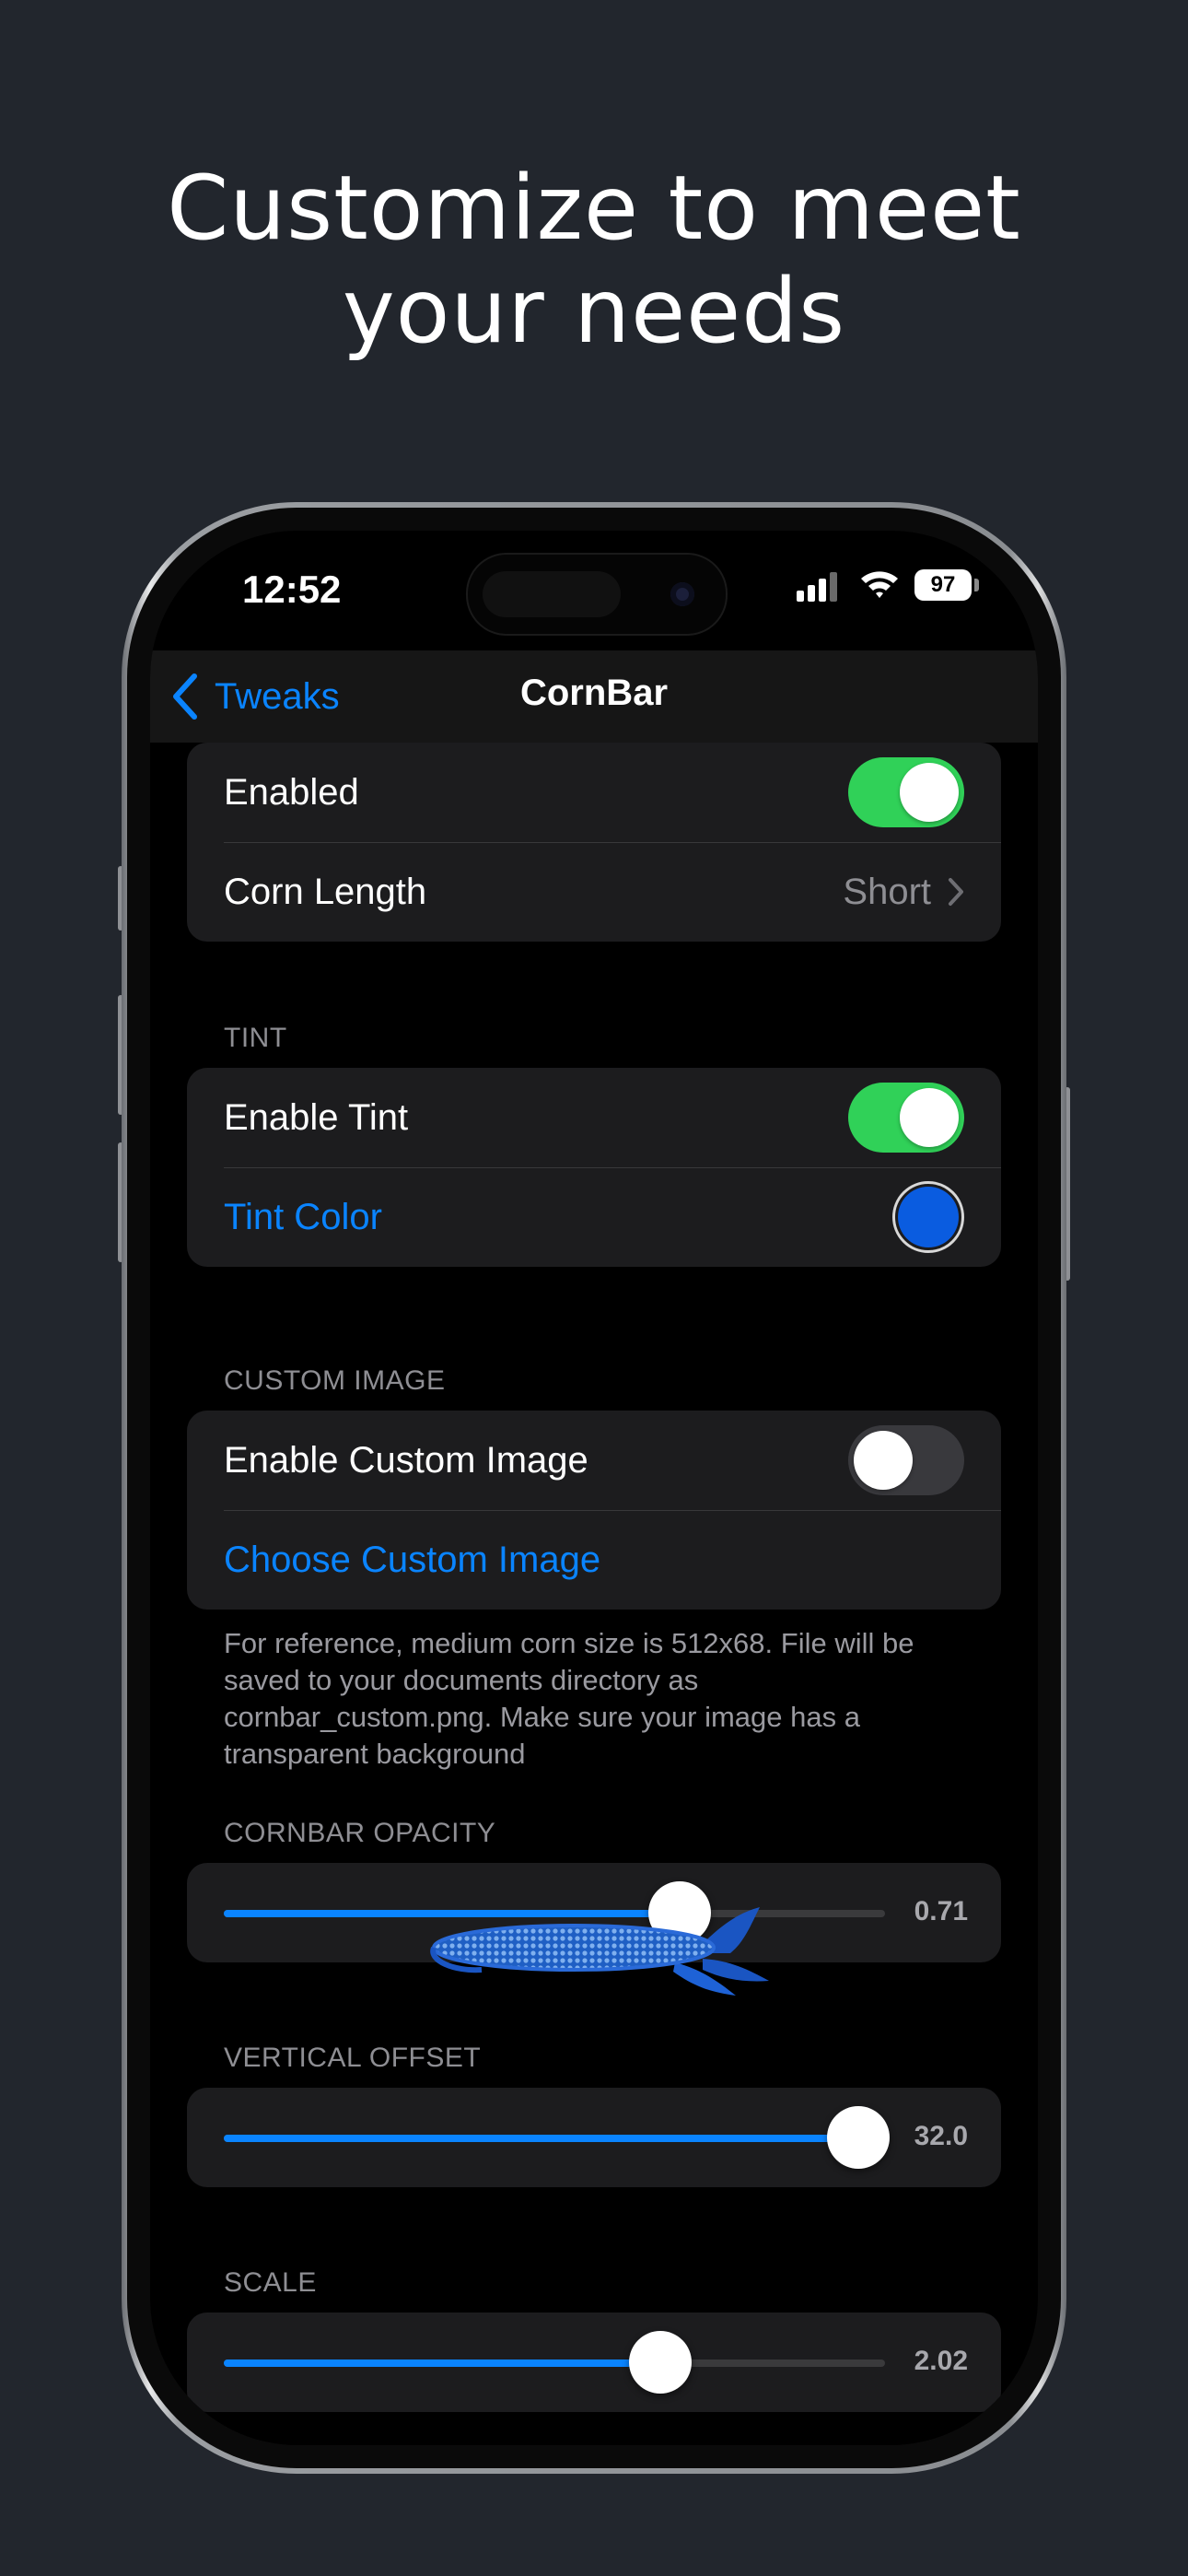  I want to click on island-pill, so click(552, 594).